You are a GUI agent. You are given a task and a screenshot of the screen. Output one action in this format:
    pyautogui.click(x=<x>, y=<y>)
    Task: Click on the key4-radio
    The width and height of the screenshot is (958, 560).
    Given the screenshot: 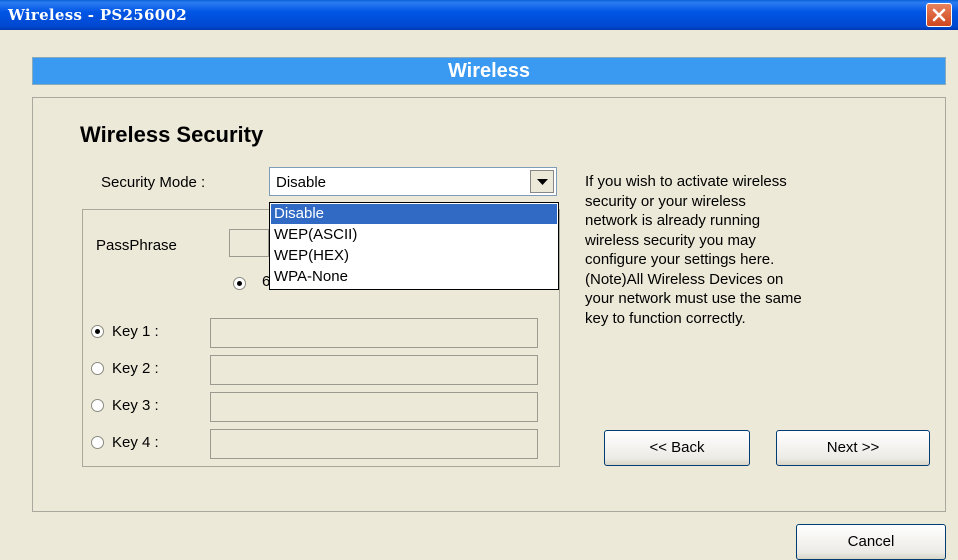 What is the action you would take?
    pyautogui.click(x=97, y=442)
    